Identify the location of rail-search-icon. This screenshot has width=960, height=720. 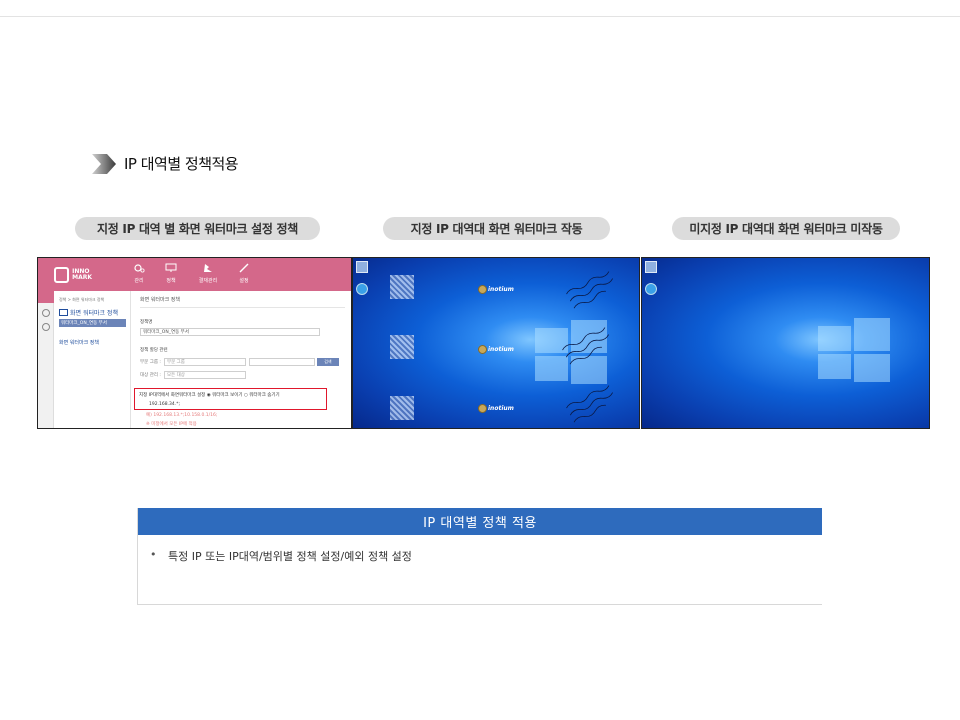
(45, 327).